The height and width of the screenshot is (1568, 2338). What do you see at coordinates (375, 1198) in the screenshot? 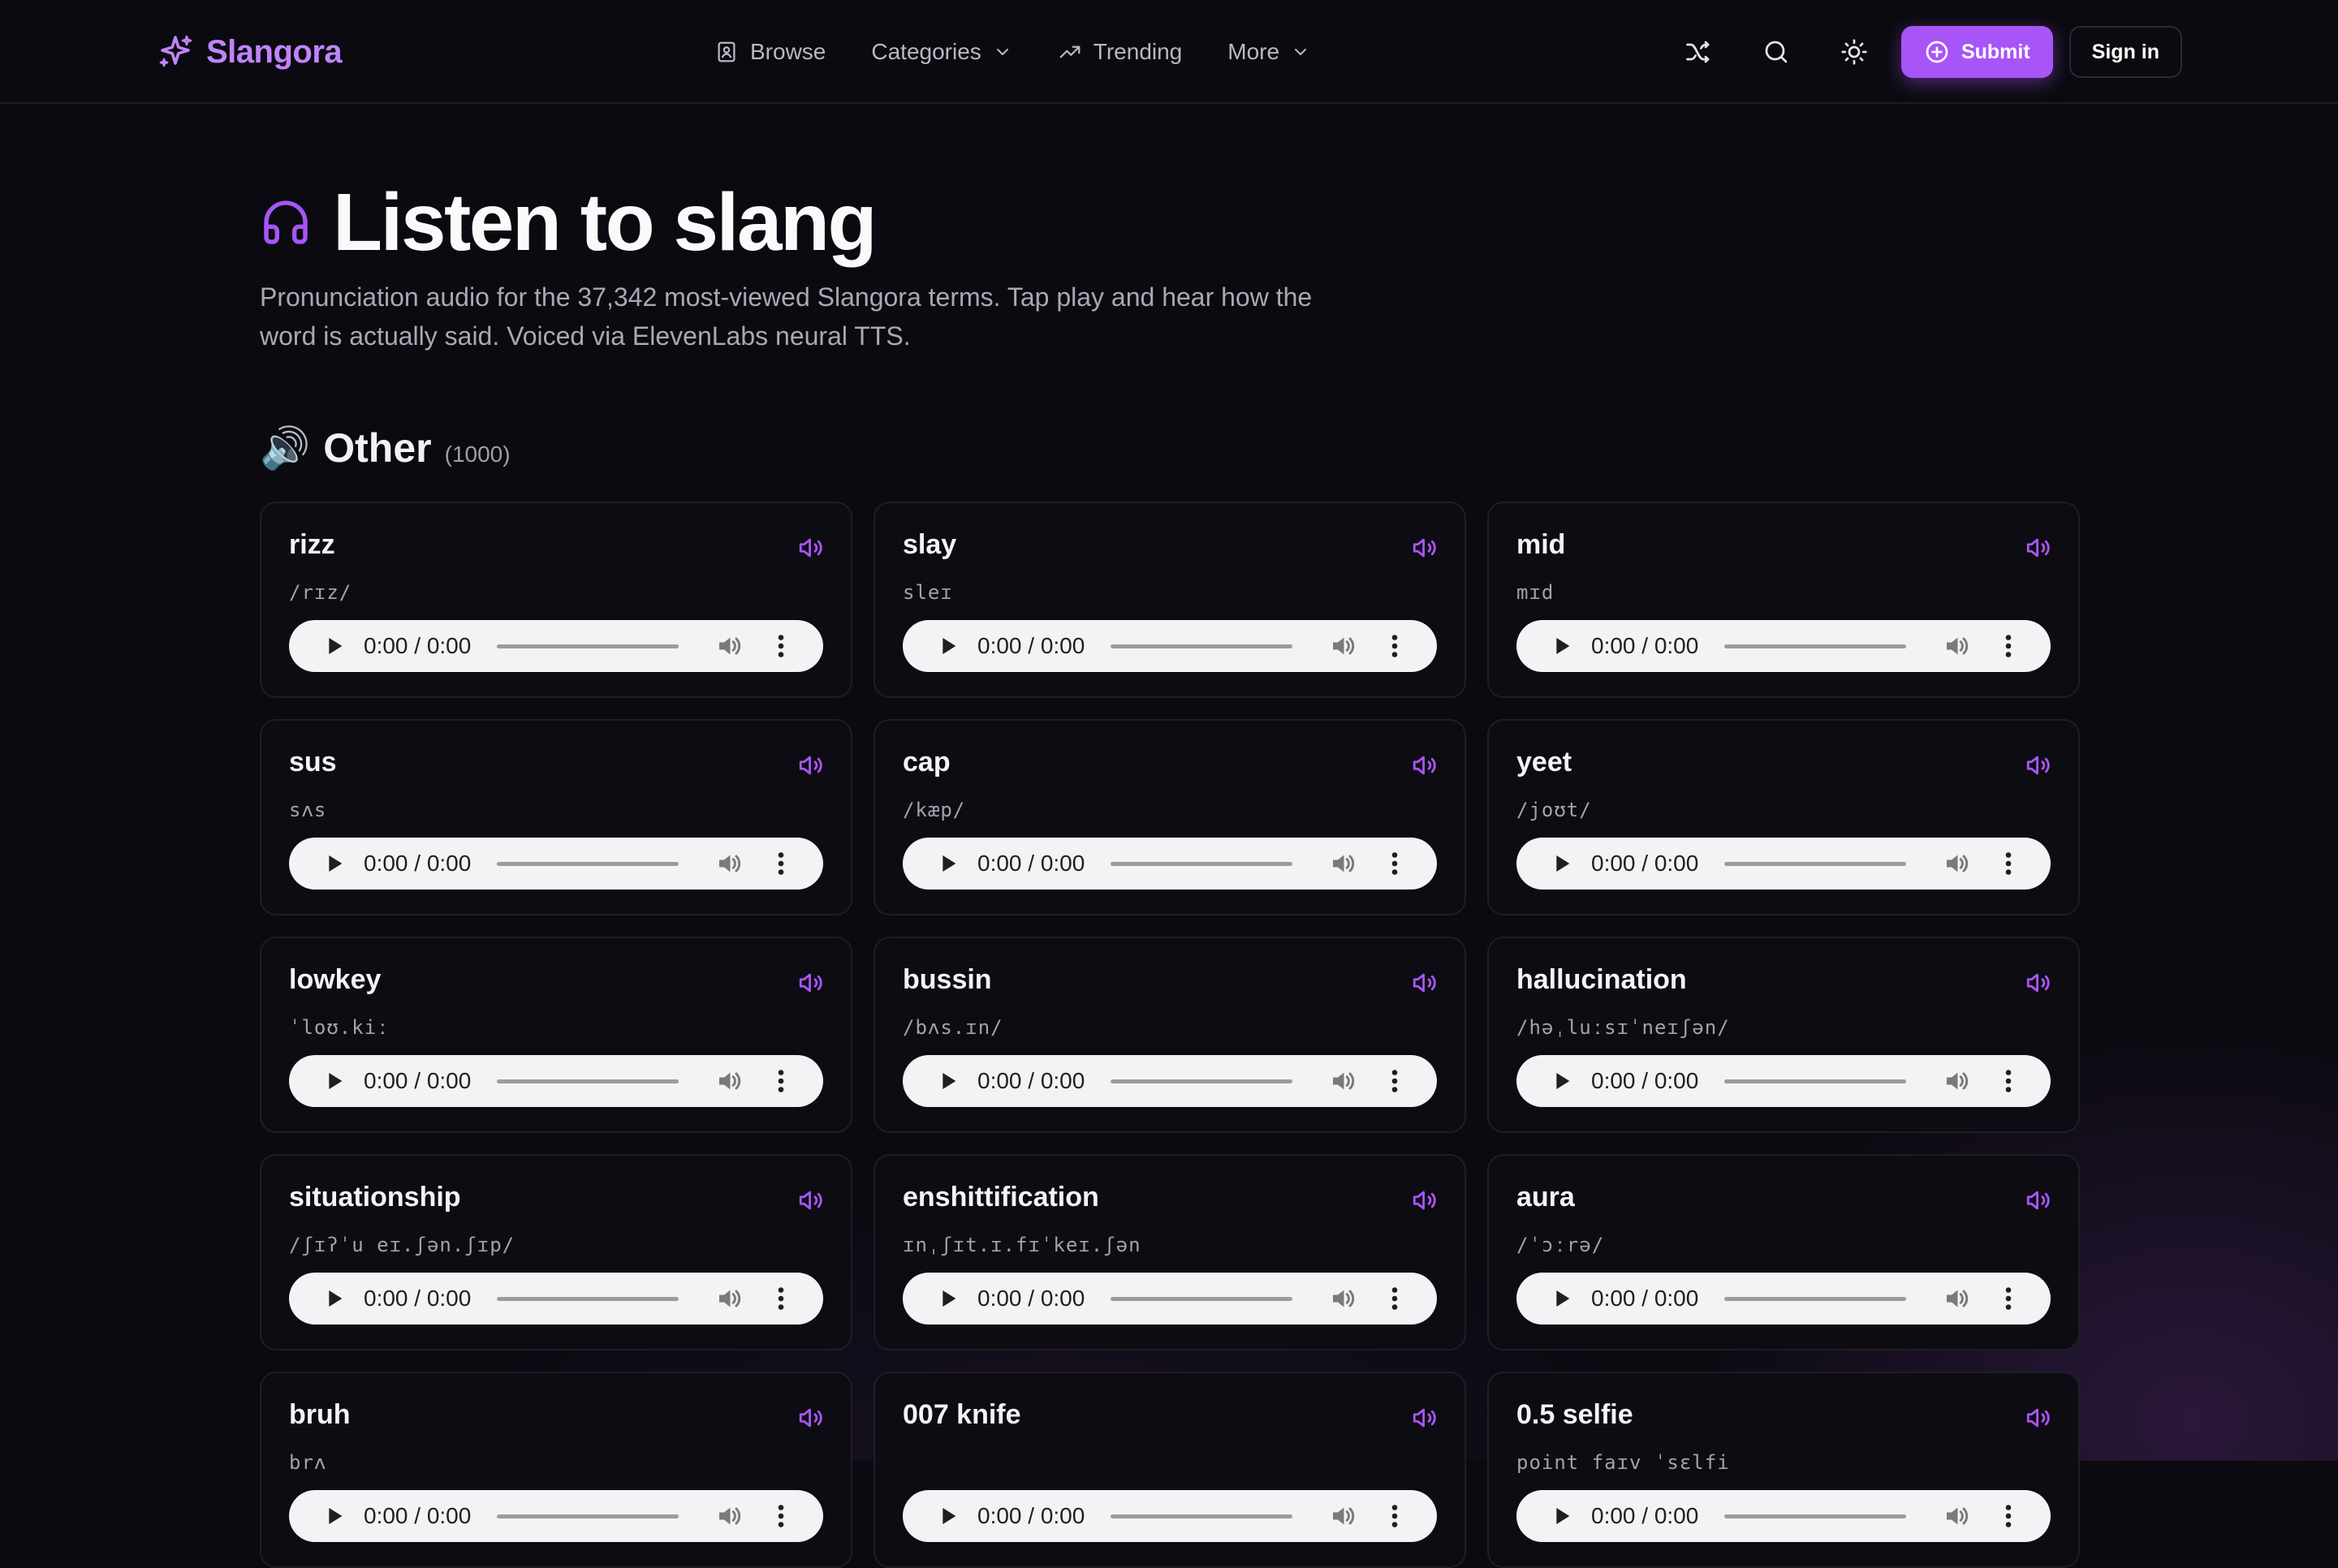
I see `term-name: situationship` at bounding box center [375, 1198].